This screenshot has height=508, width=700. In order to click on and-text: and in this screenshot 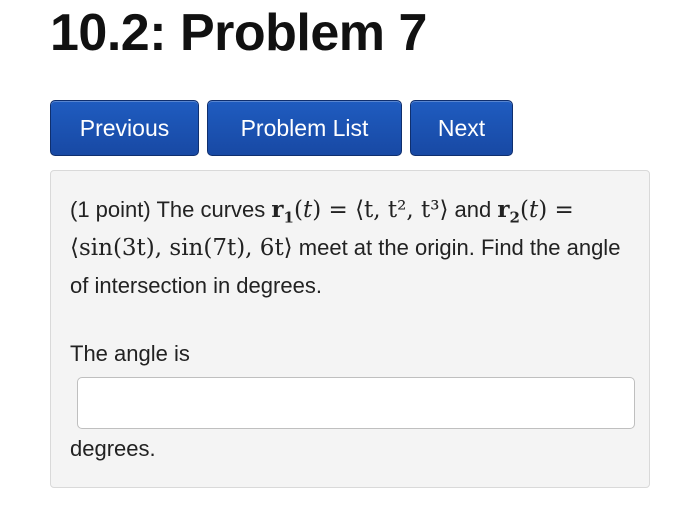, I will do `click(473, 209)`.